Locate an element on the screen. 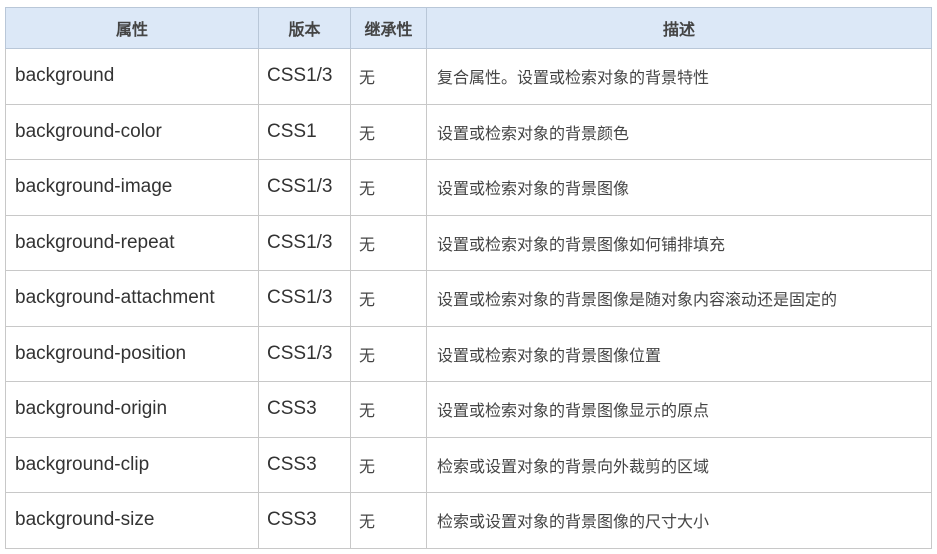 The height and width of the screenshot is (554, 937). header-property: 属性 is located at coordinates (132, 28).